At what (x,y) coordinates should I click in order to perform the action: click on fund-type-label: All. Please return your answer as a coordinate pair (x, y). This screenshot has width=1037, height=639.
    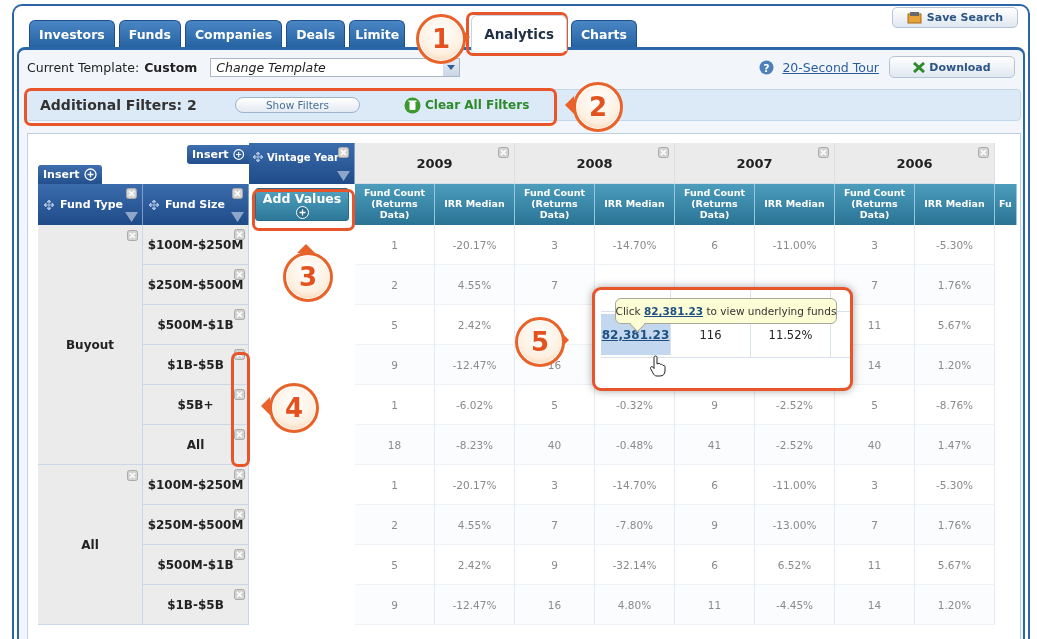
    Looking at the image, I should click on (90, 544).